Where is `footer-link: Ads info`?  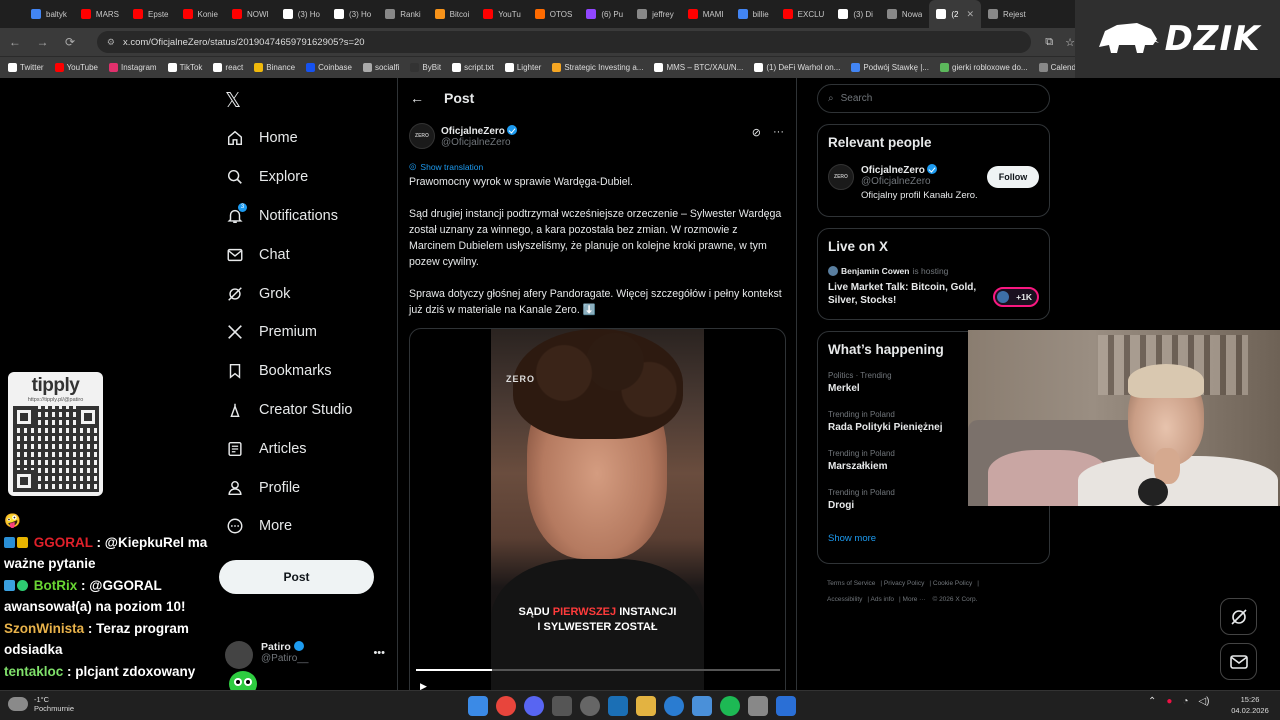 footer-link: Ads info is located at coordinates (883, 599).